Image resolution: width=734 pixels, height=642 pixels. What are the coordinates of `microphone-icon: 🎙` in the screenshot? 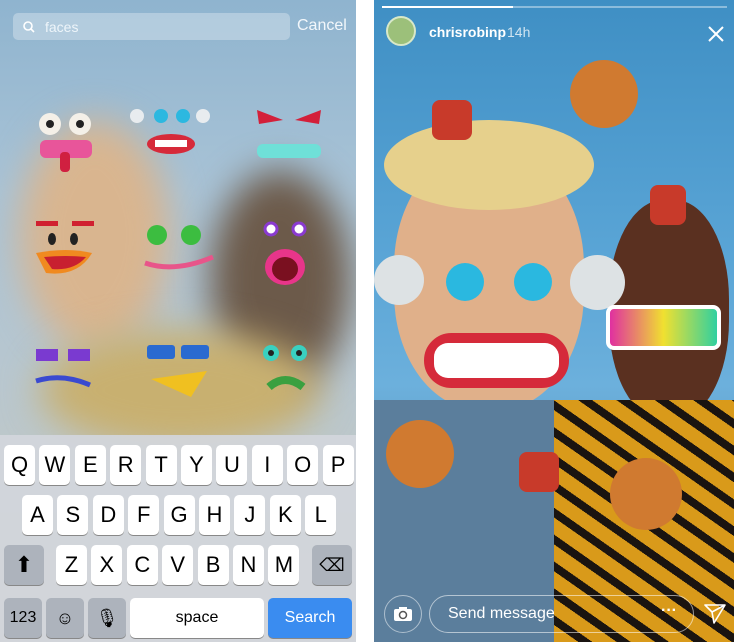 It's located at (107, 617).